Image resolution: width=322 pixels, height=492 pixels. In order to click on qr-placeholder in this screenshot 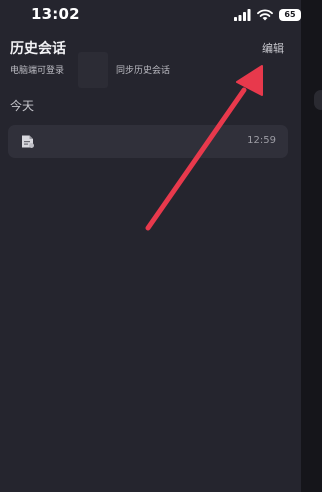, I will do `click(93, 70)`.